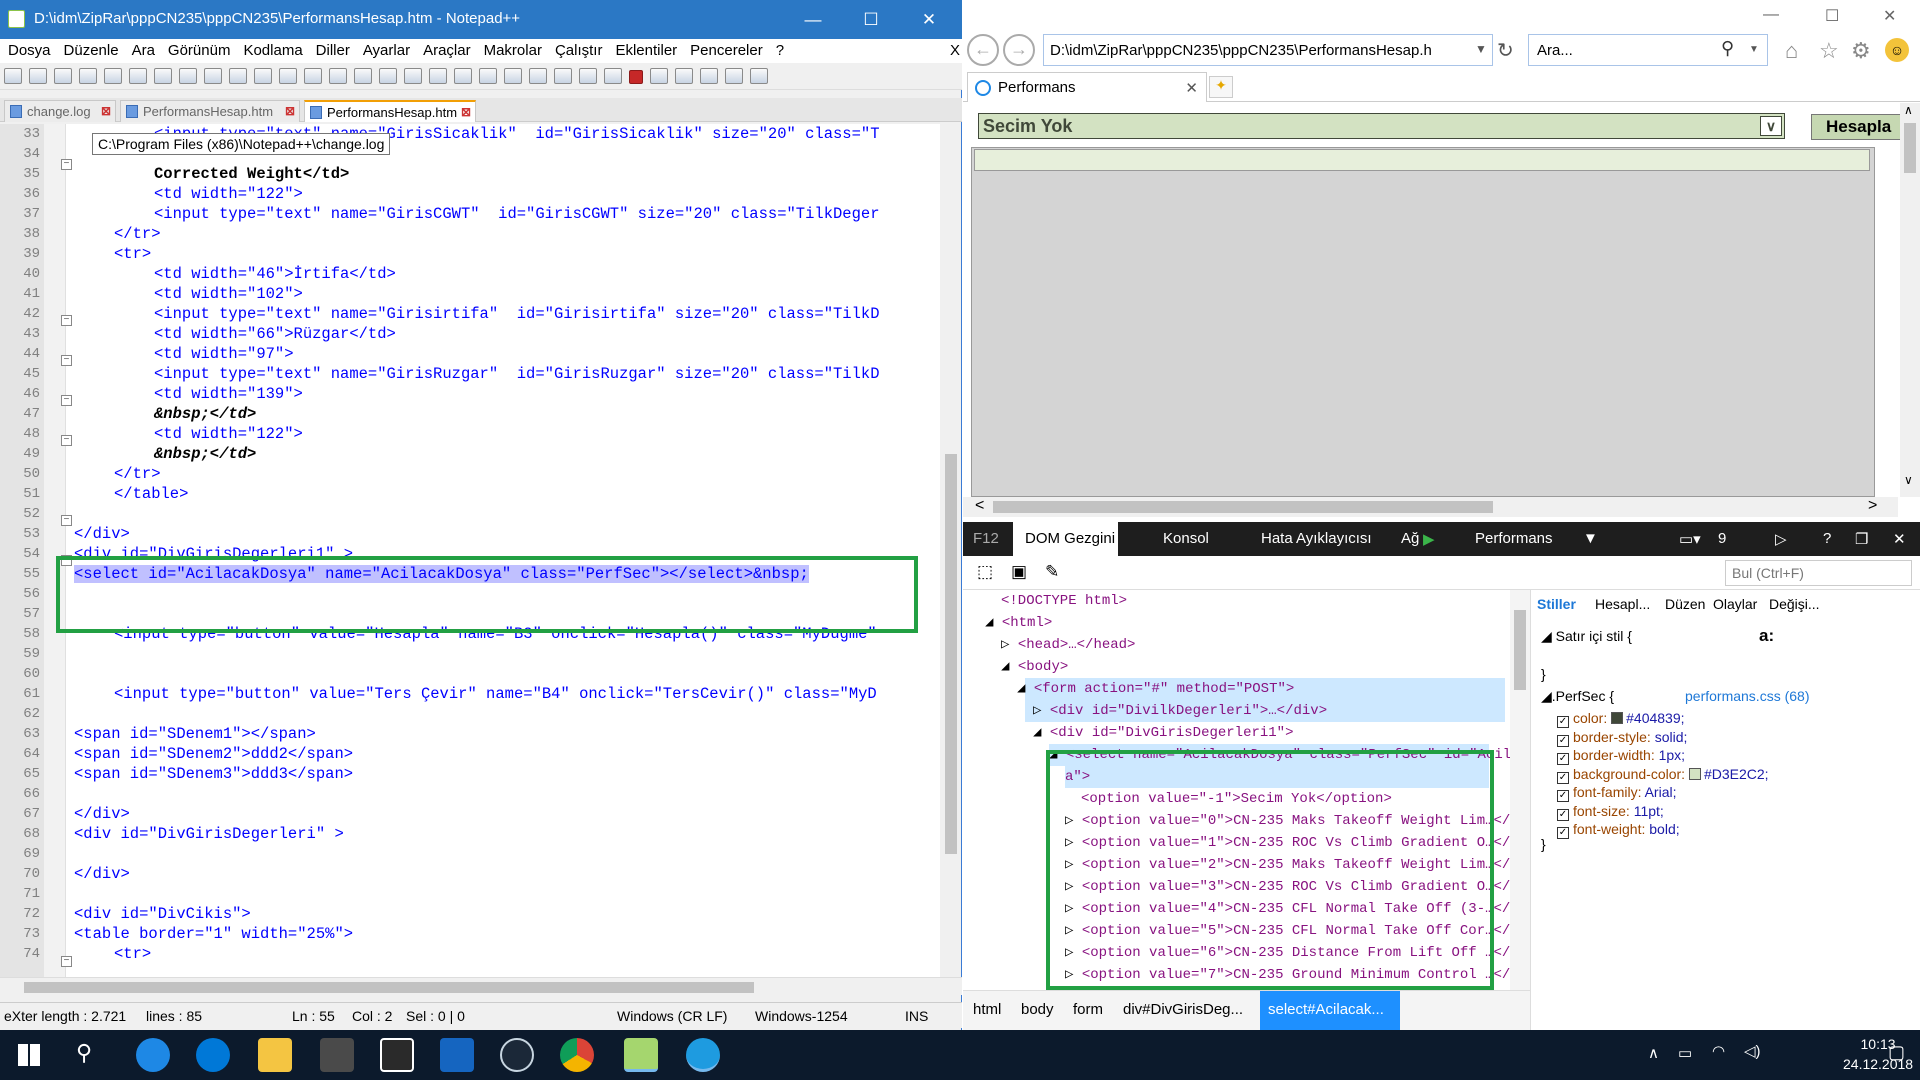  I want to click on new-tab-button: ✦, so click(1221, 87).